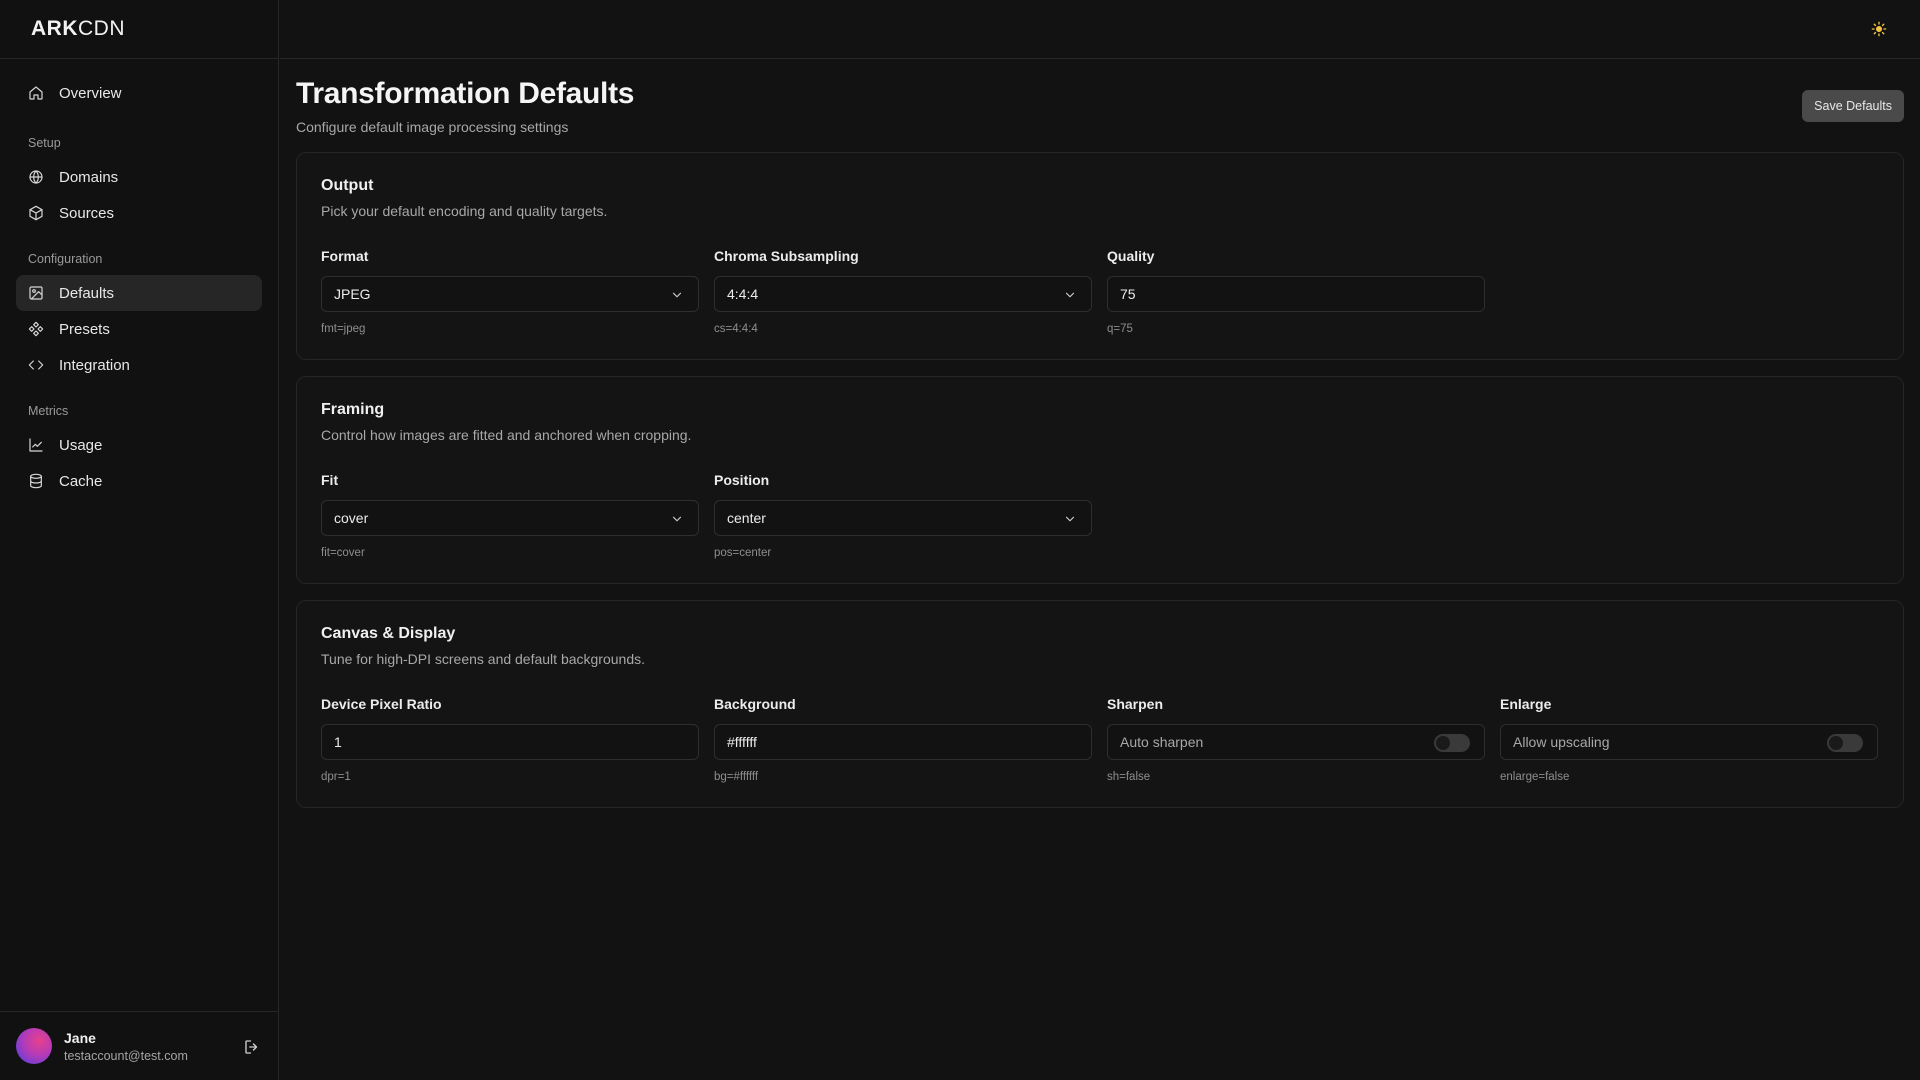  What do you see at coordinates (351, 518) in the screenshot?
I see `fit-value: cover` at bounding box center [351, 518].